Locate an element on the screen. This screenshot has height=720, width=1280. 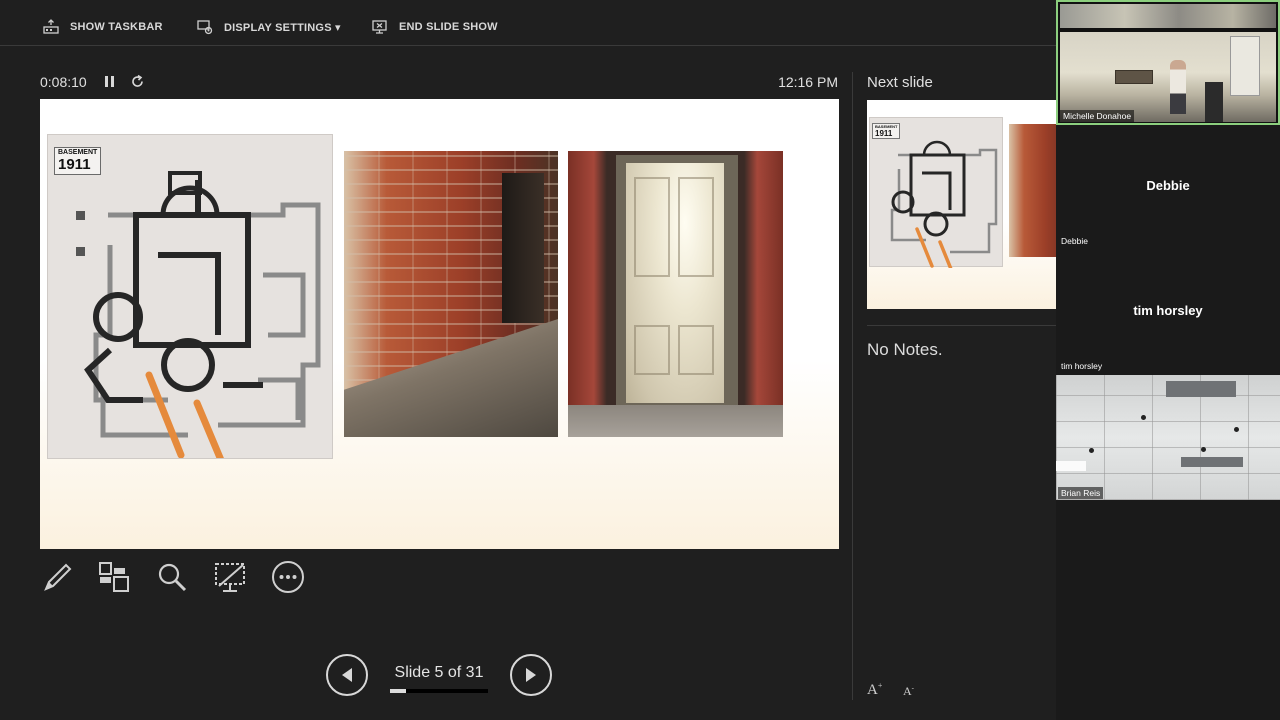
next-slide-basement-year: 1911 is located at coordinates (884, 133).